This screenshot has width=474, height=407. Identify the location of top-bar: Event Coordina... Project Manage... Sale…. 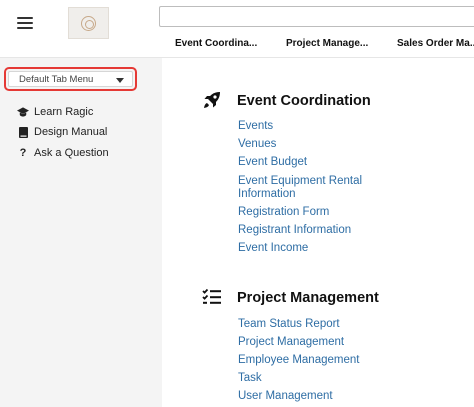
(237, 29).